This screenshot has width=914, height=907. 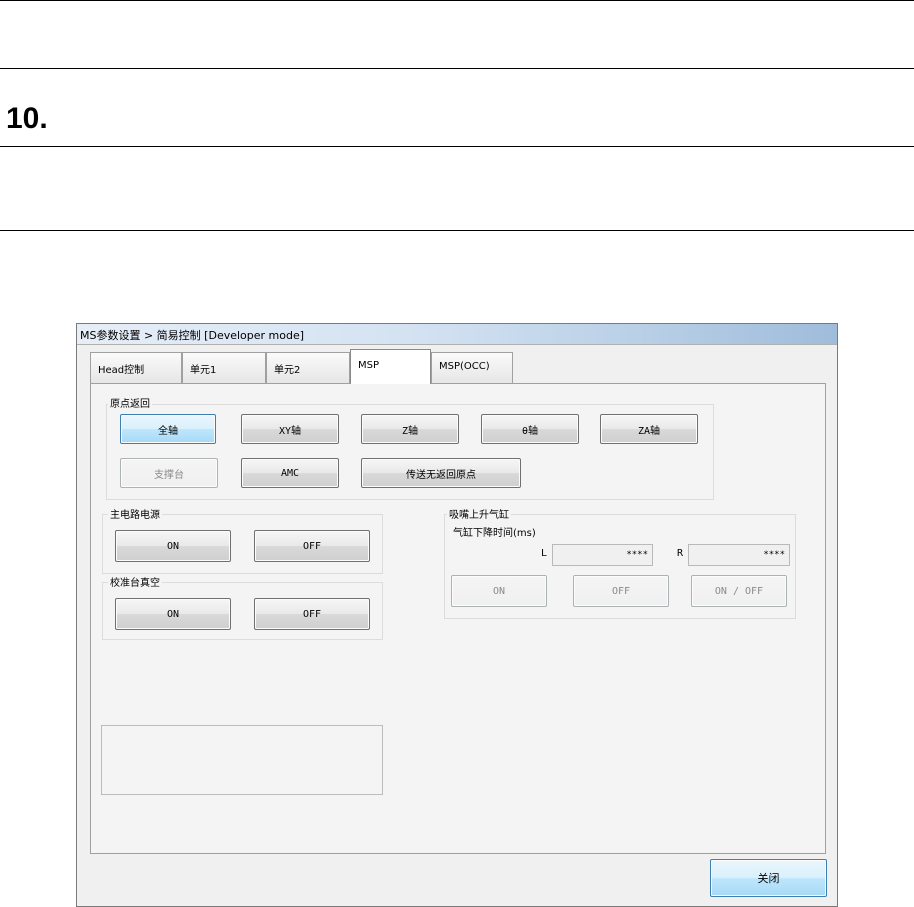 I want to click on origin-return-label: 原点返回, so click(x=130, y=402).